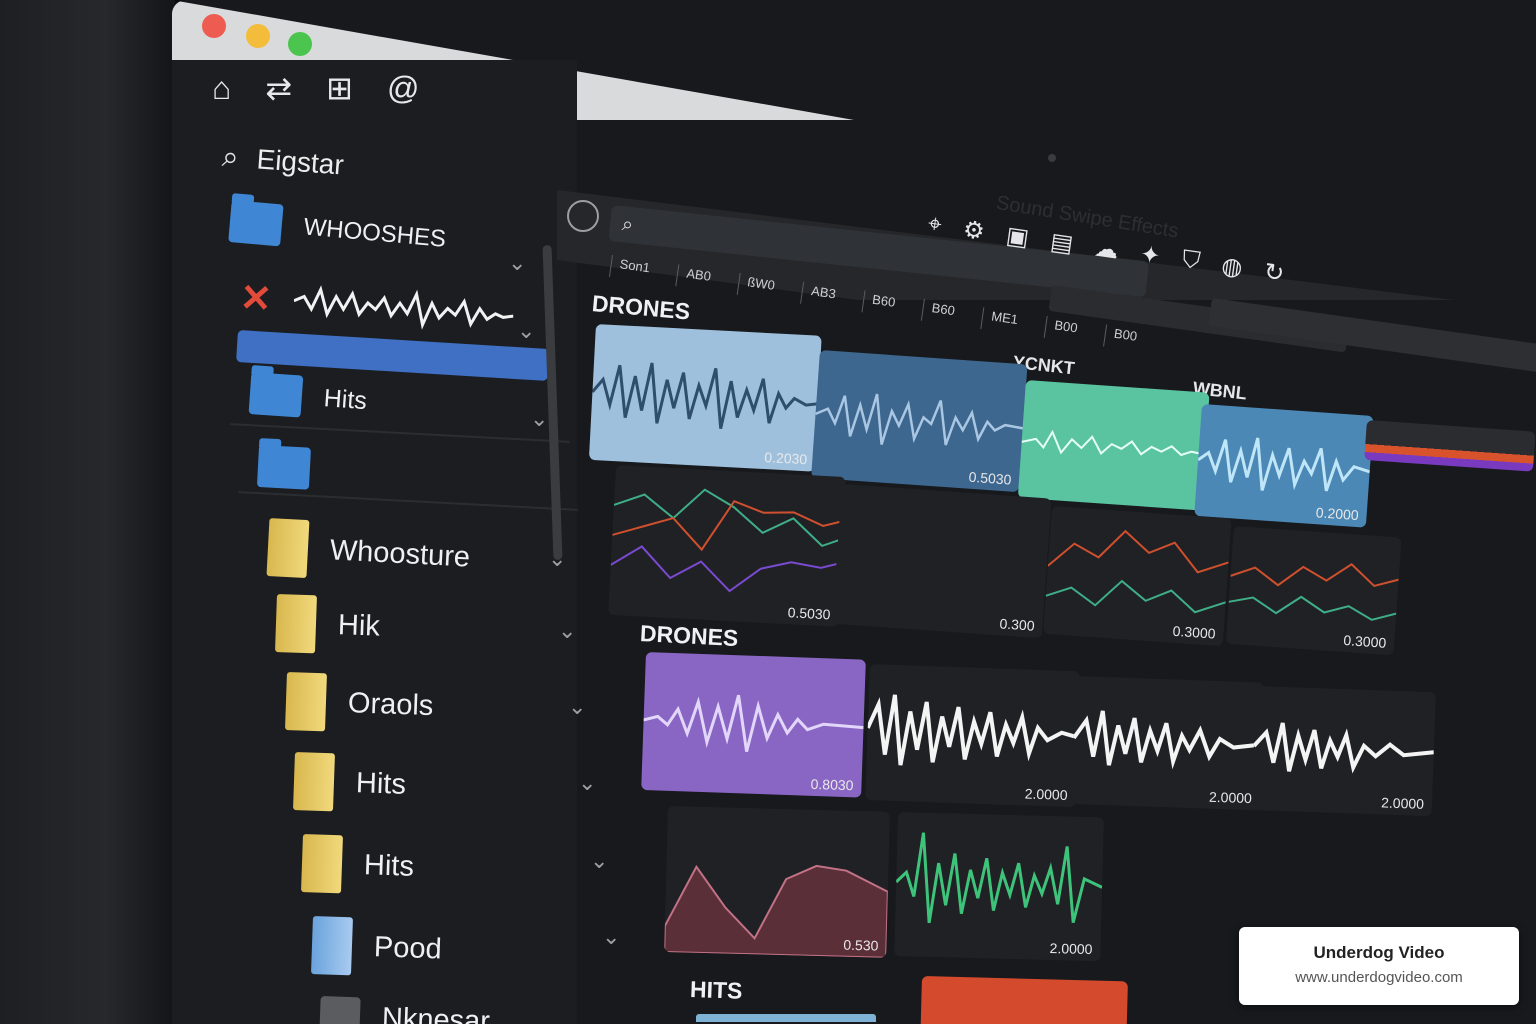 The height and width of the screenshot is (1024, 1536). I want to click on tile-tab, so click(786, 1018).